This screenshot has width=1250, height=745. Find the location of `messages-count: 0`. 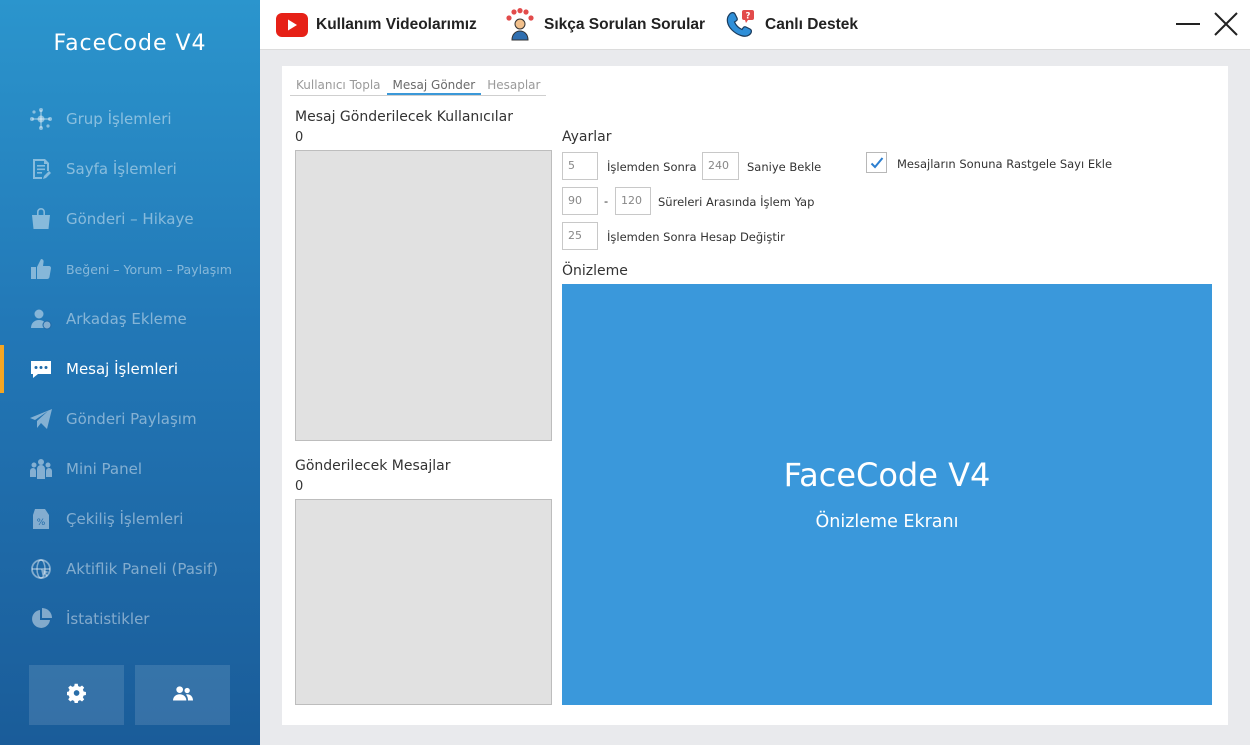

messages-count: 0 is located at coordinates (299, 486).